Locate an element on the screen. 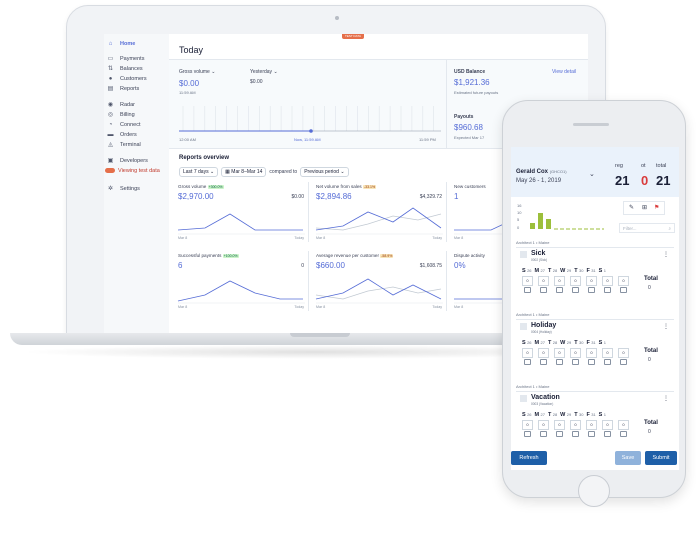  sidebar-item-settings: ✲ Settings is located at coordinates (136, 188).